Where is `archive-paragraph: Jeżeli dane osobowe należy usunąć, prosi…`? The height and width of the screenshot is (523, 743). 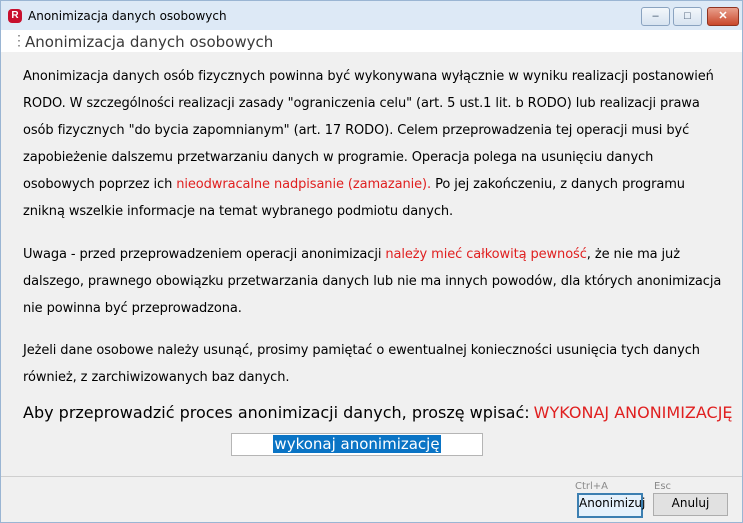 archive-paragraph: Jeżeli dane osobowe należy usunąć, prosi… is located at coordinates (361, 364).